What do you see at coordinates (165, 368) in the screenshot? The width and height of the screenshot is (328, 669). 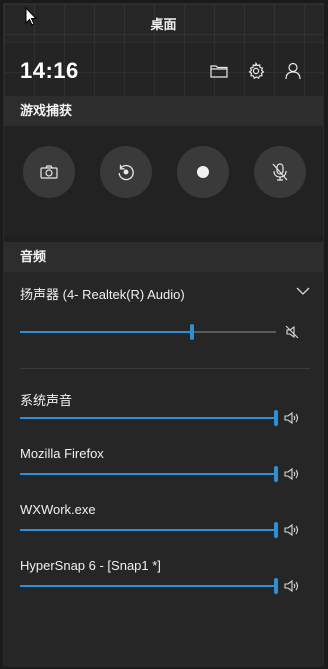 I see `divider` at bounding box center [165, 368].